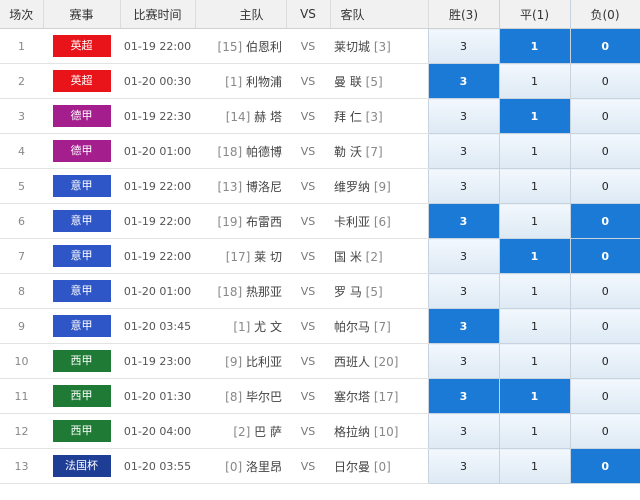  What do you see at coordinates (379, 221) in the screenshot?
I see `away-team-cell: 卡利亚 [6]` at bounding box center [379, 221].